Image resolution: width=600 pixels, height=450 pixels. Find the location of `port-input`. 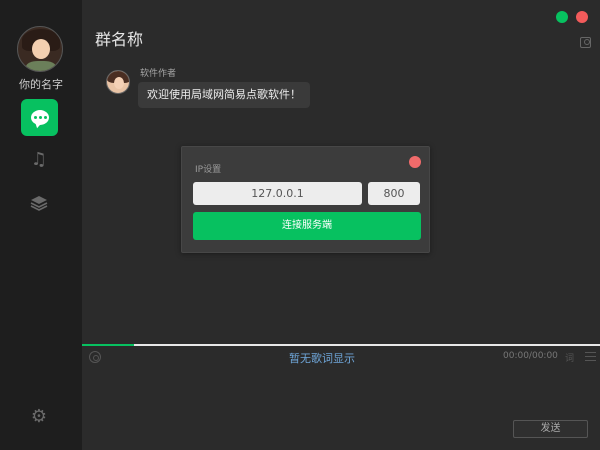

port-input is located at coordinates (394, 193).